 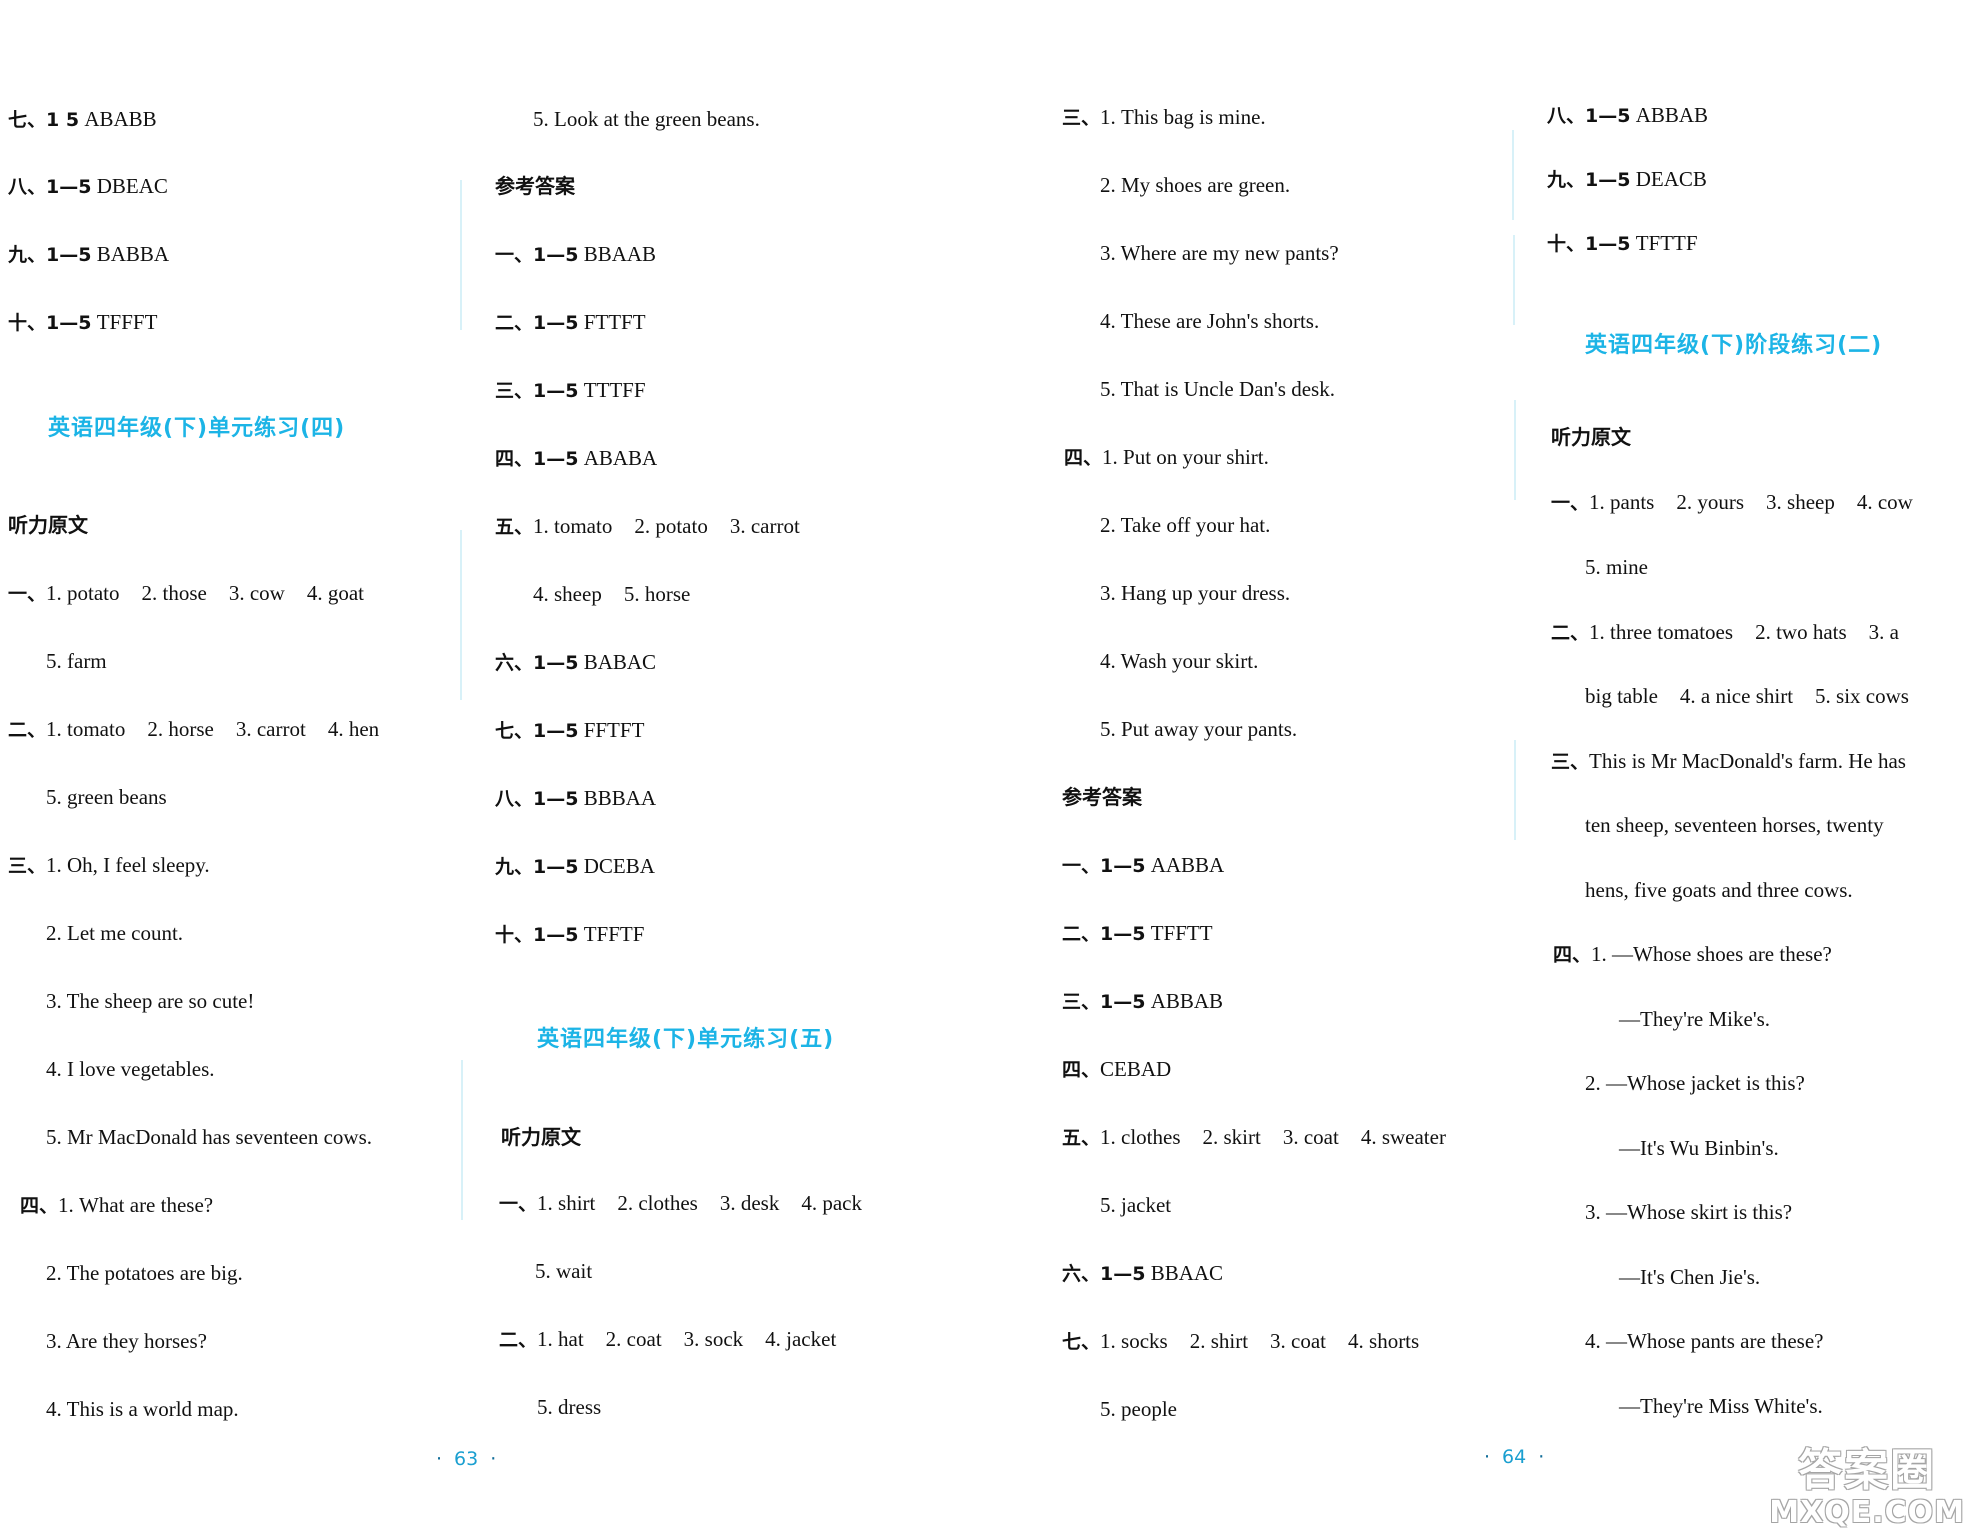 What do you see at coordinates (1199, 729) in the screenshot?
I see `question-line: 5. Put away your pants.` at bounding box center [1199, 729].